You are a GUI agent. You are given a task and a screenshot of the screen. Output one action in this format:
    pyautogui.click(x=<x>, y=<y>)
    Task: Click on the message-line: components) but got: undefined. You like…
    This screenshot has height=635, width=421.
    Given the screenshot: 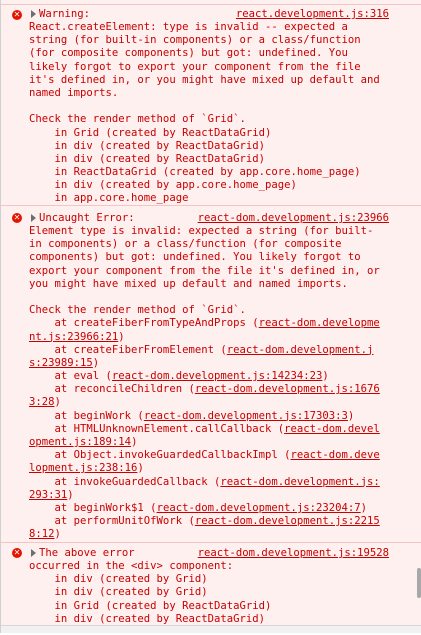 What is the action you would take?
    pyautogui.click(x=195, y=257)
    